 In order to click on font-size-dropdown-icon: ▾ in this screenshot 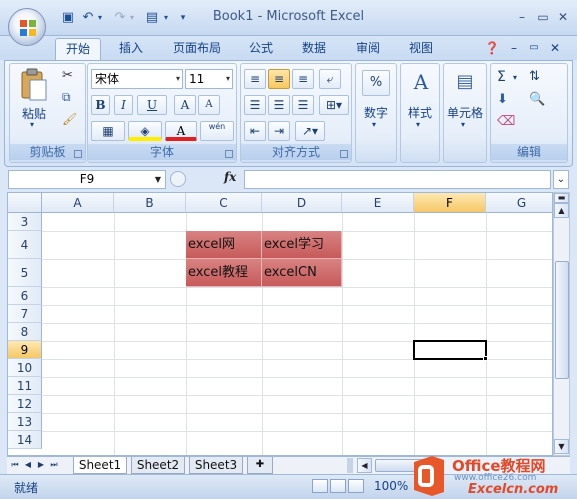, I will do `click(228, 79)`.